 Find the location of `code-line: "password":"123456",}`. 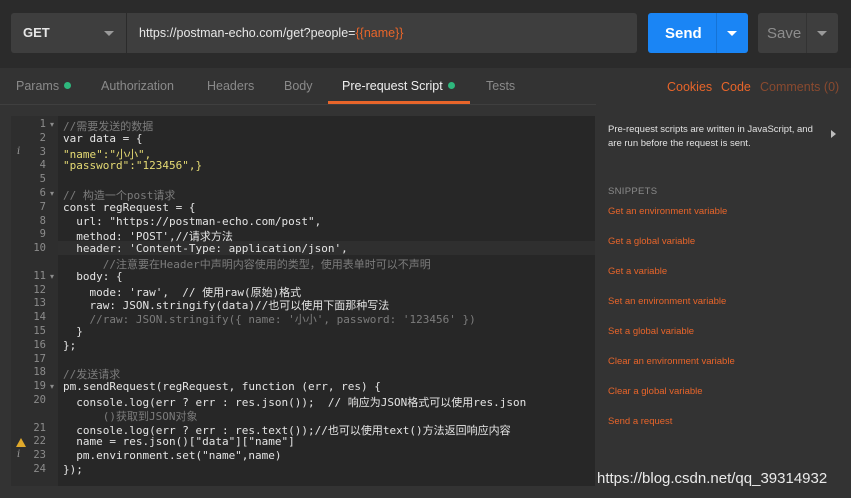

code-line: "password":"123456",} is located at coordinates (133, 166).